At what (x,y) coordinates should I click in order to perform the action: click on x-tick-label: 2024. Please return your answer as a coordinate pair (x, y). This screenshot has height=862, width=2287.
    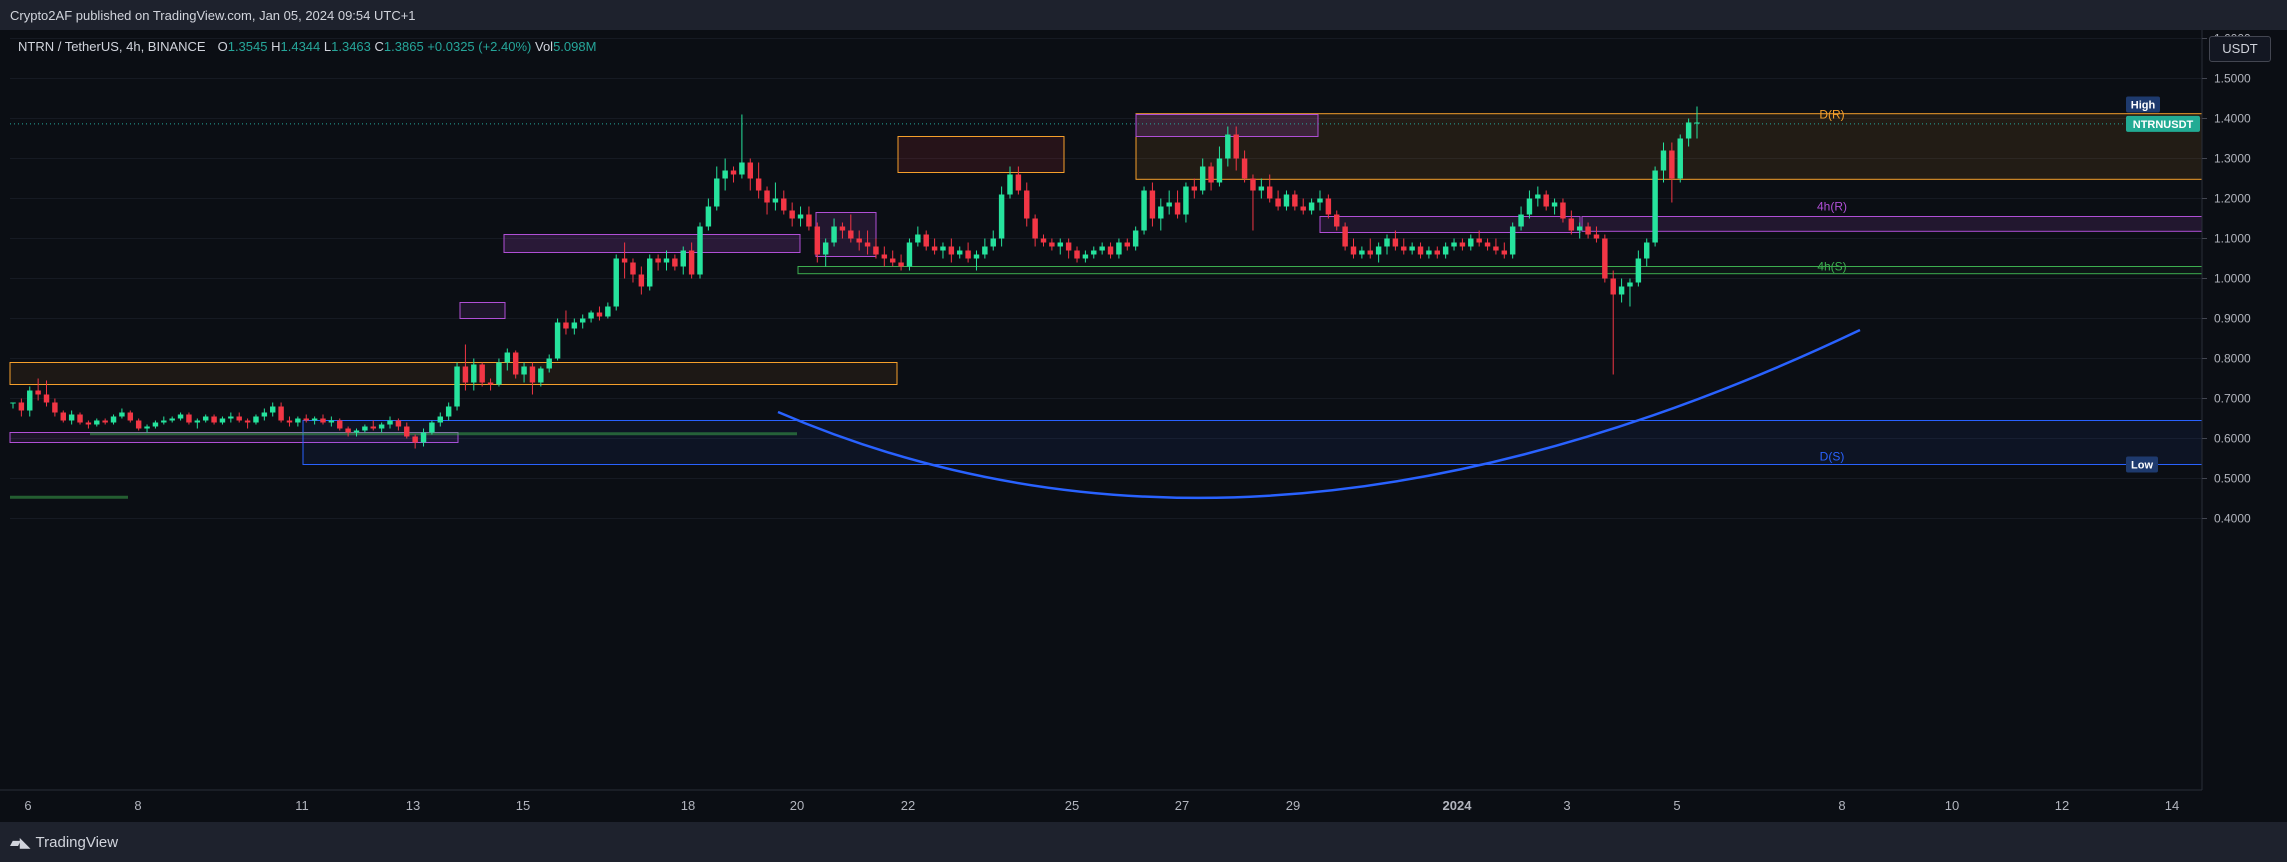
    Looking at the image, I should click on (1458, 805).